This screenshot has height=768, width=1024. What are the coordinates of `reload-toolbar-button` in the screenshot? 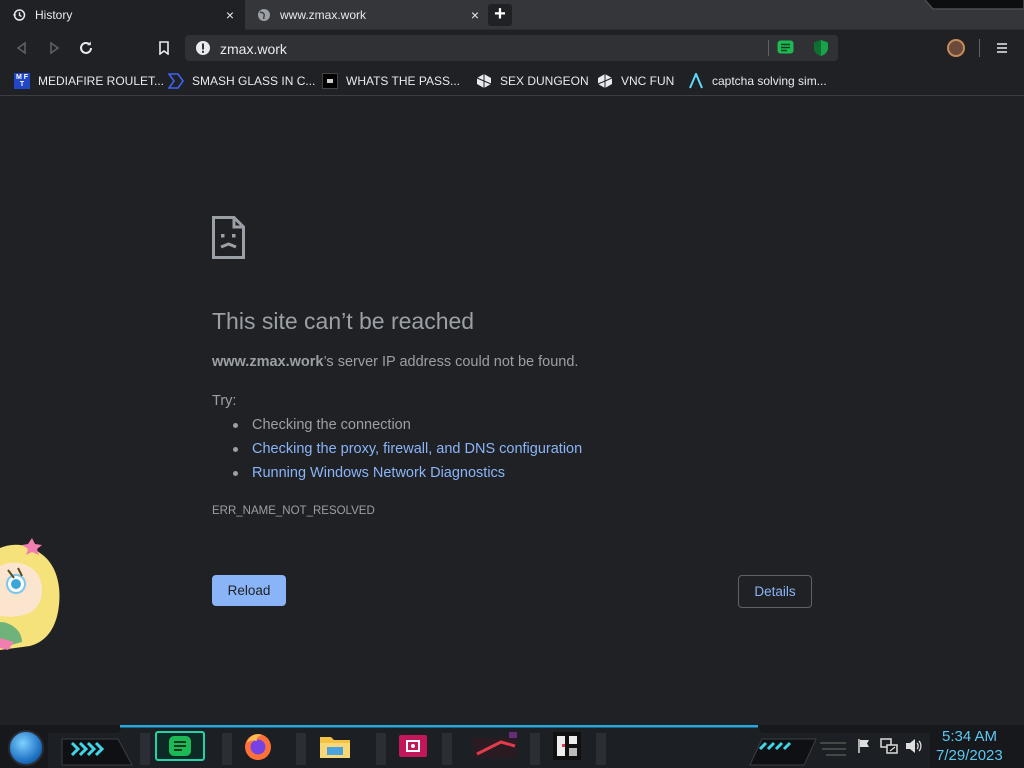 It's located at (86, 48).